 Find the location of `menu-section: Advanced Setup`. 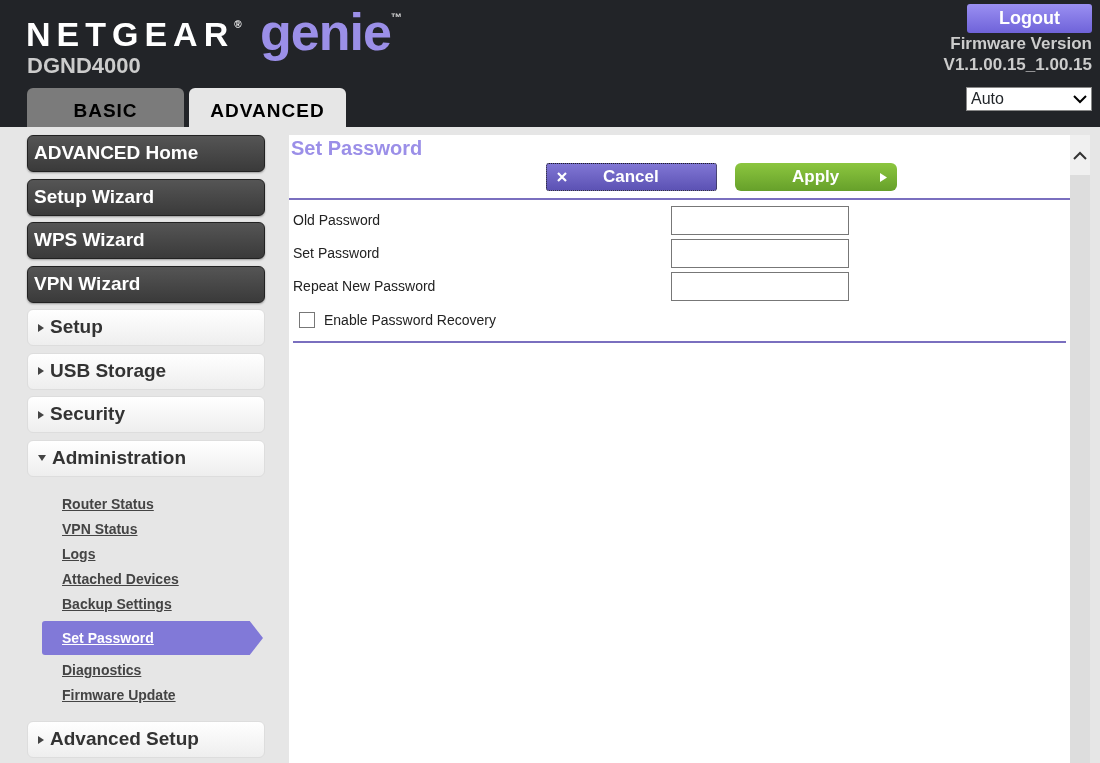

menu-section: Advanced Setup is located at coordinates (146, 739).